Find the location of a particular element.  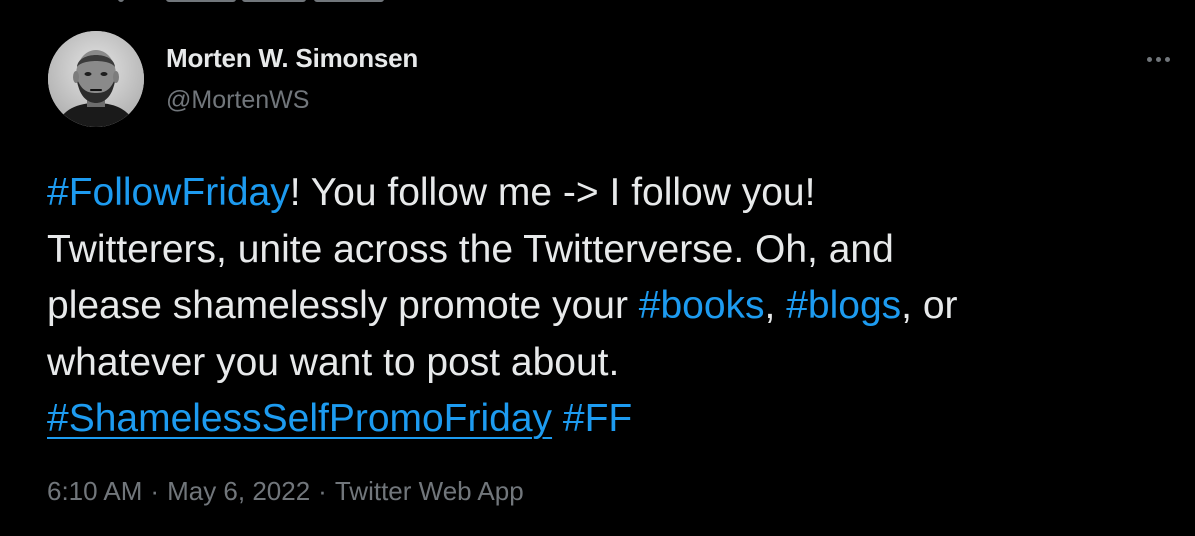

tweet-text-segment: , or is located at coordinates (929, 305).